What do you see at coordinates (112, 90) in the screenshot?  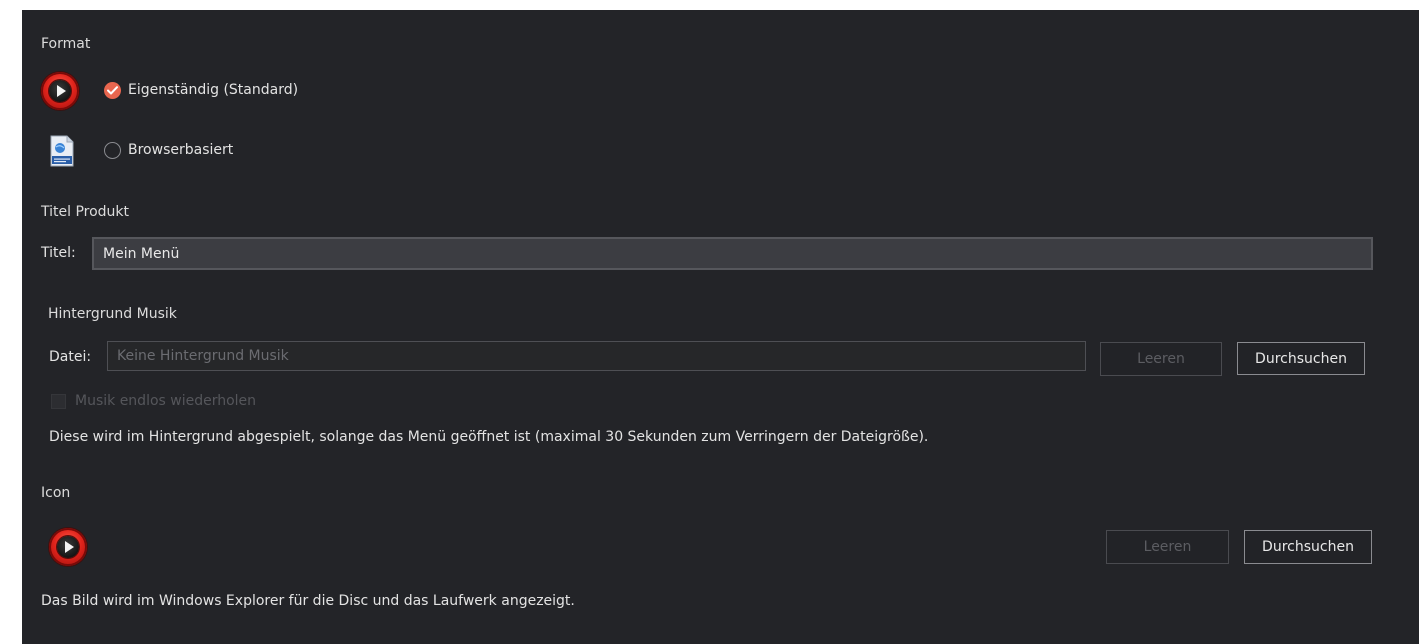 I see `radio-standalone` at bounding box center [112, 90].